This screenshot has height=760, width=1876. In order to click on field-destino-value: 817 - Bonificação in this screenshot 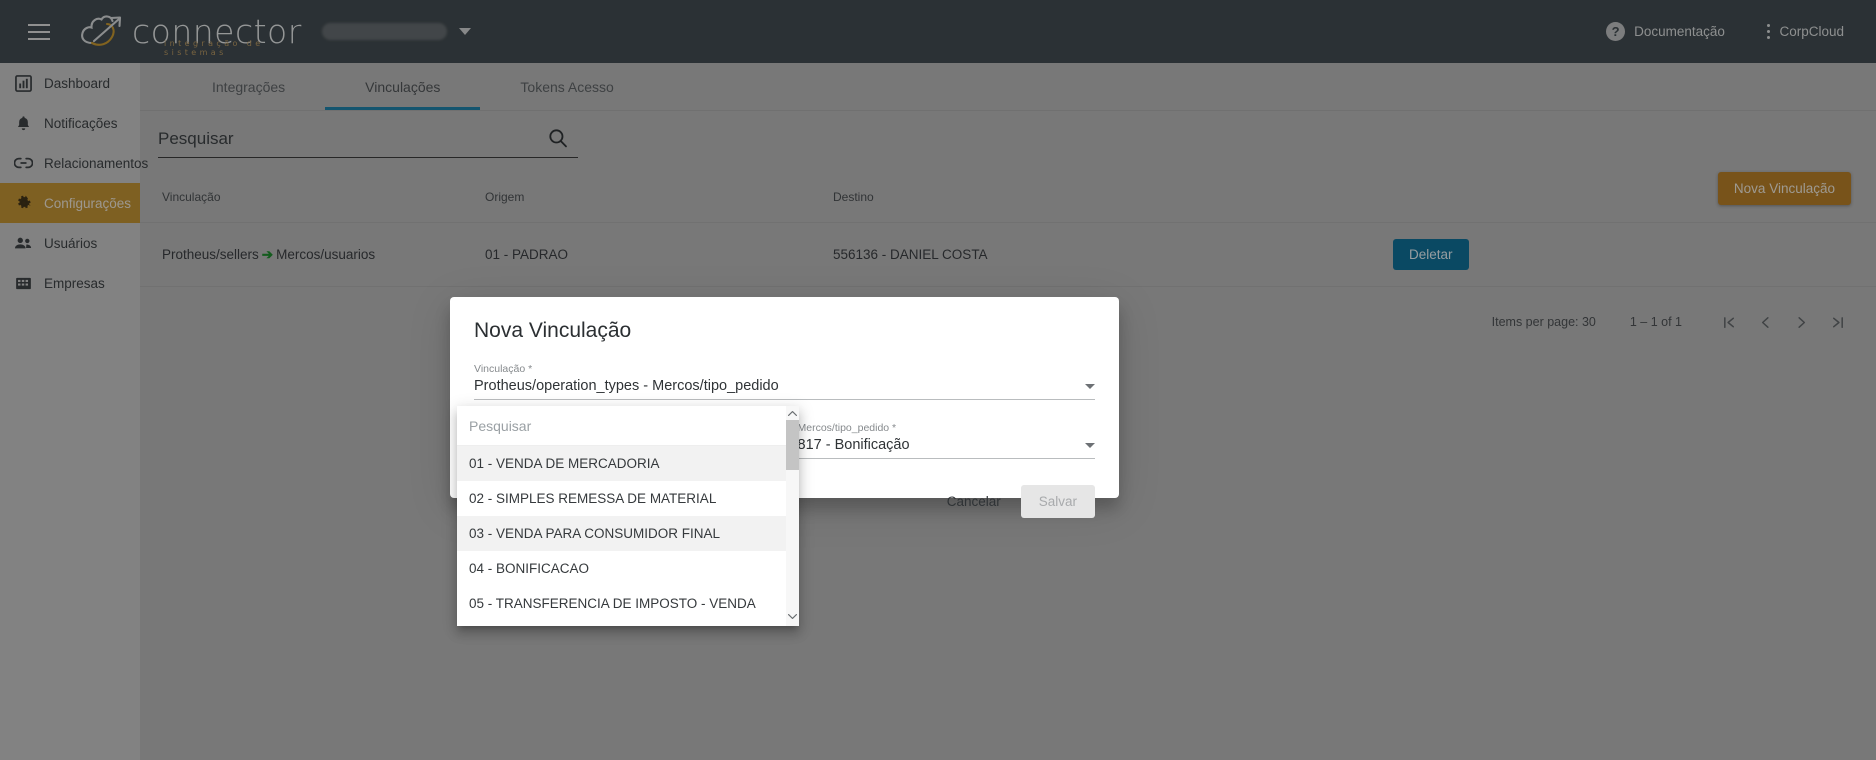, I will do `click(853, 445)`.